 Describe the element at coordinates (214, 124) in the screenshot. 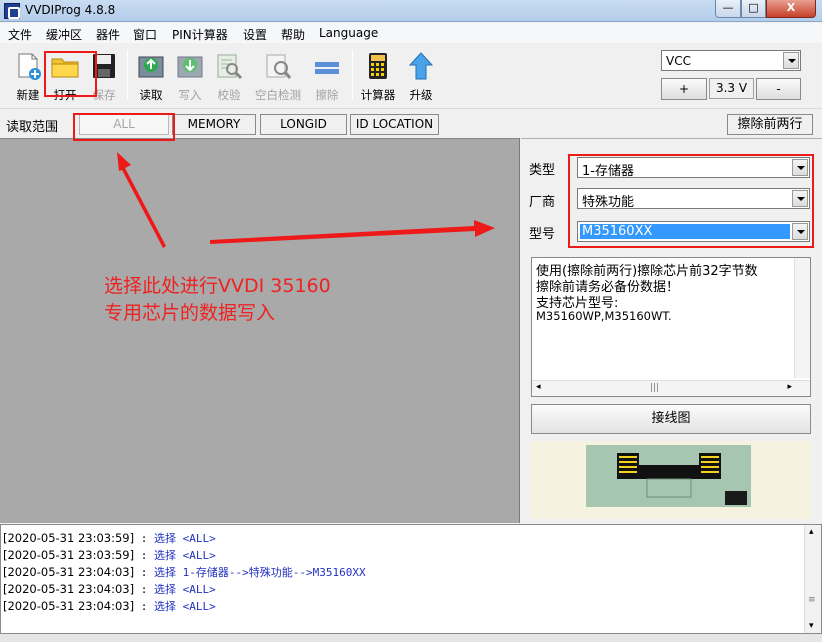

I see `range-memory-button: MEMORY` at that location.